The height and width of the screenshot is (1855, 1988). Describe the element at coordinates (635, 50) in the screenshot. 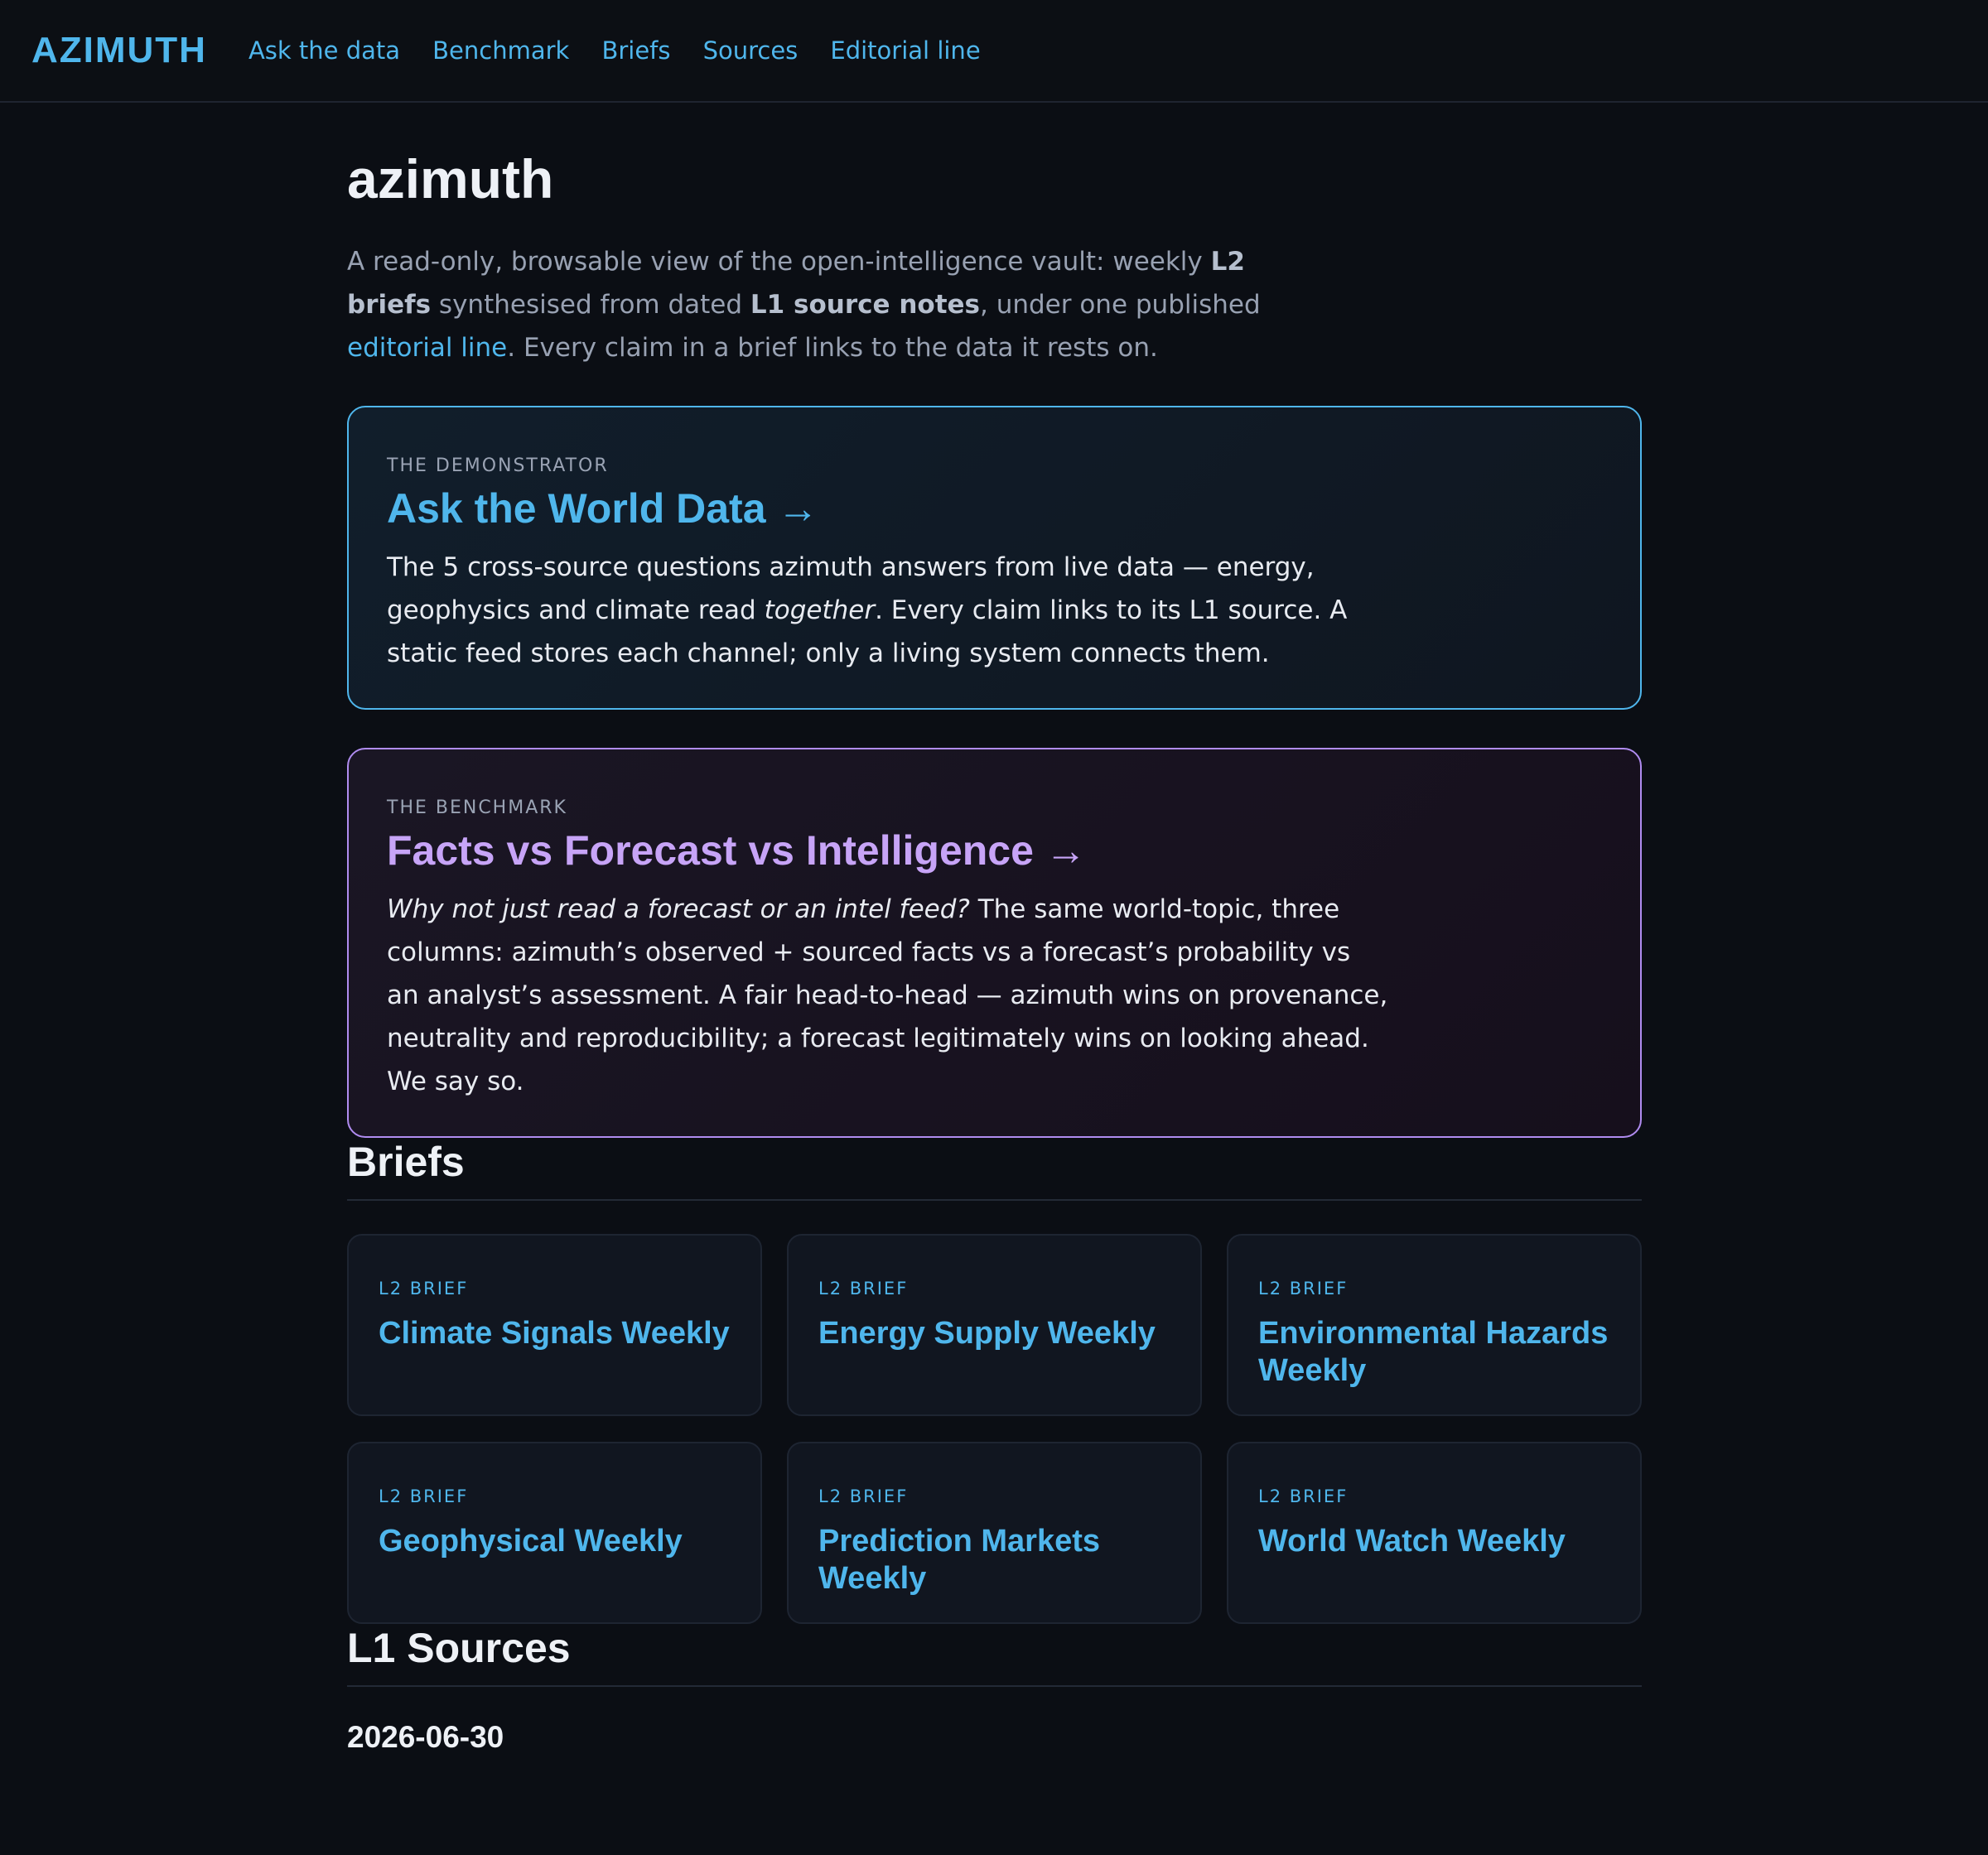

I see `nav-link-briefs: Briefs` at that location.